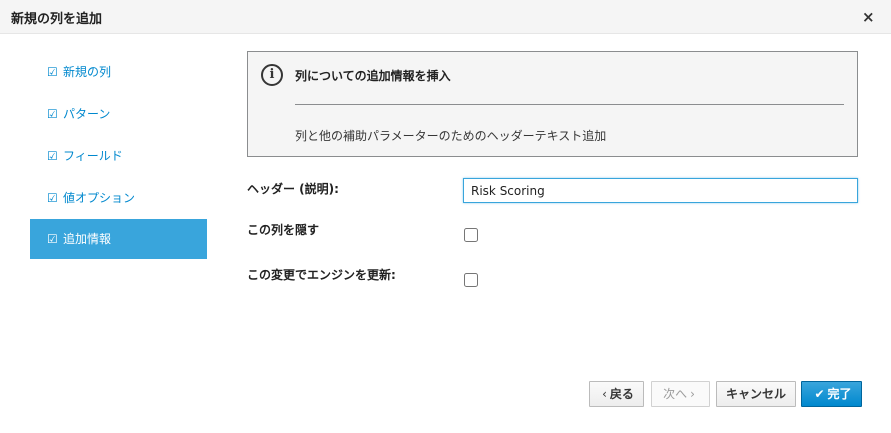  Describe the element at coordinates (272, 75) in the screenshot. I see `info-circle-icon: i` at that location.